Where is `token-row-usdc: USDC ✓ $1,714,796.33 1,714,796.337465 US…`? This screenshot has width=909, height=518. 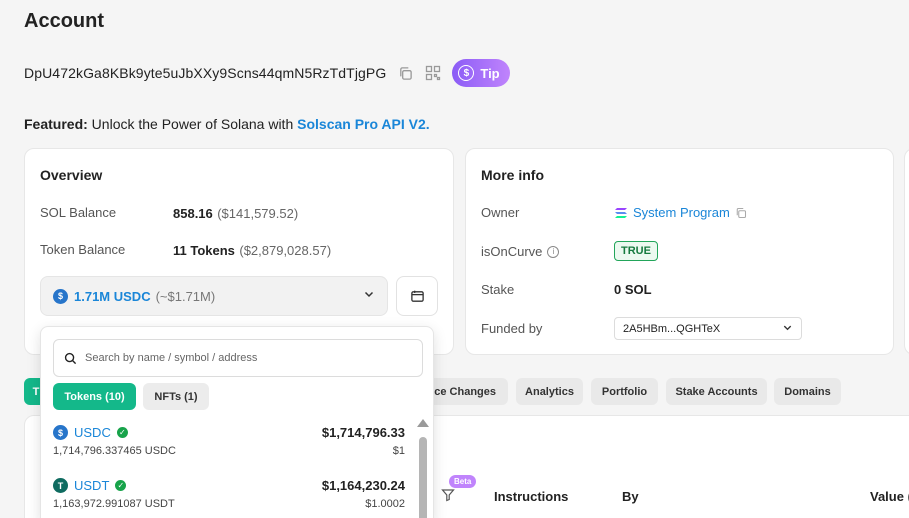
token-row-usdc: USDC ✓ $1,714,796.33 1,714,796.337465 US… is located at coordinates (229, 443).